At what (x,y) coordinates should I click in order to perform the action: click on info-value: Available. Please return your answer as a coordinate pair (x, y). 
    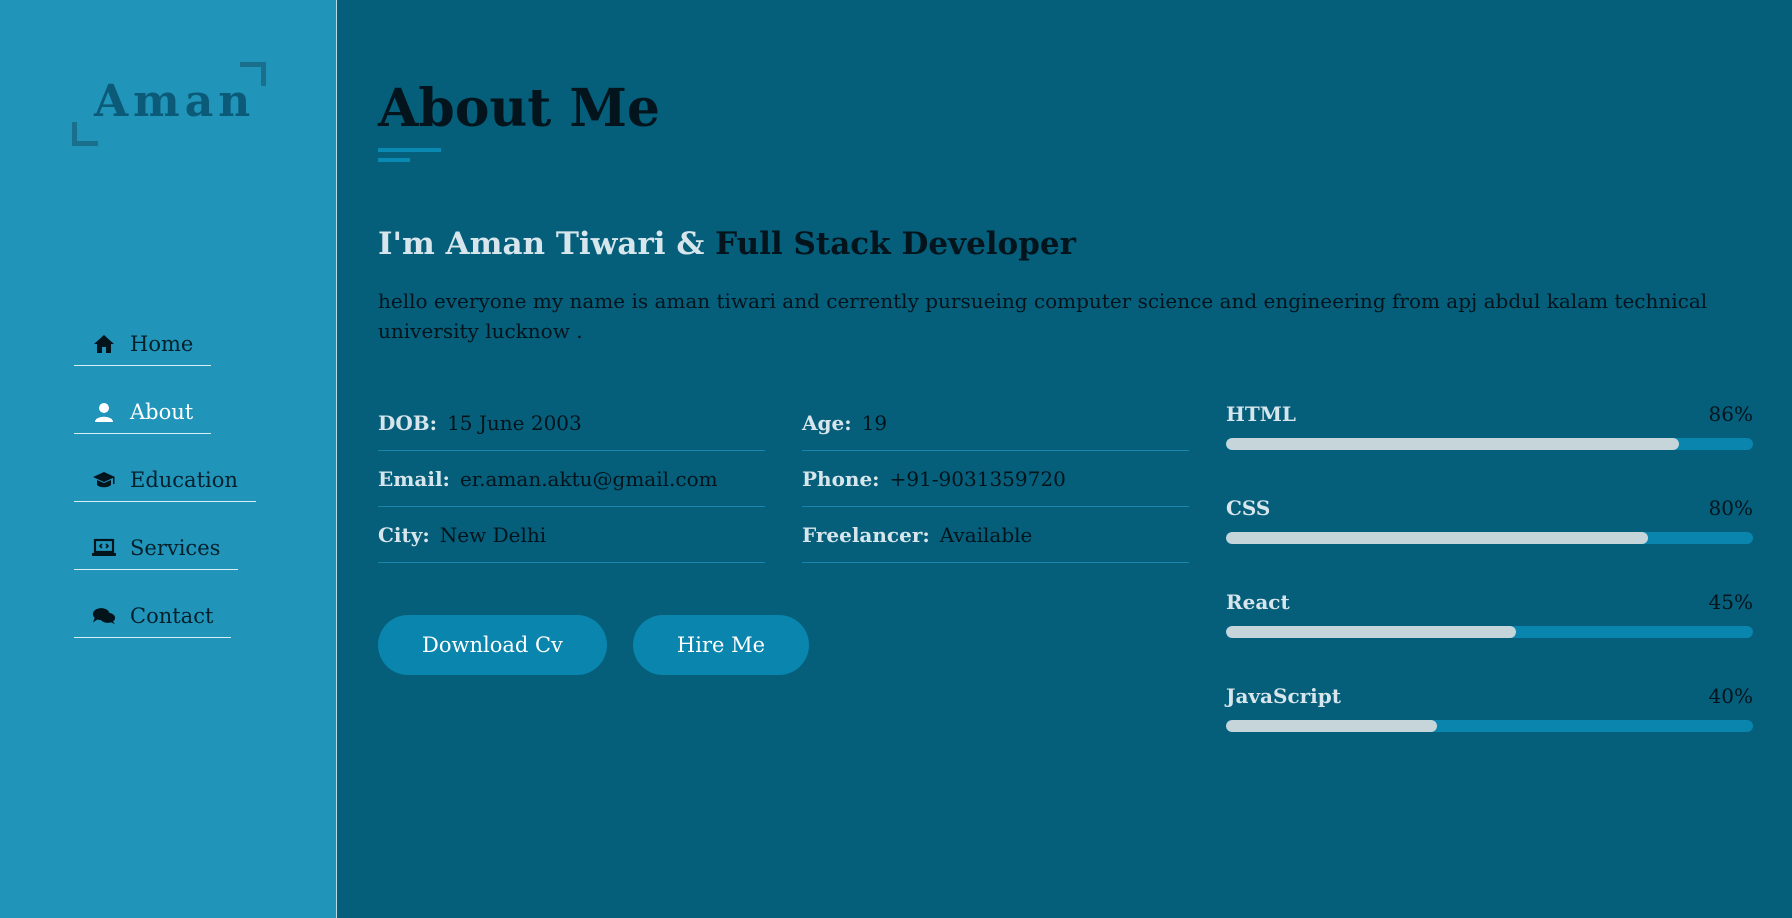
    Looking at the image, I should click on (986, 534).